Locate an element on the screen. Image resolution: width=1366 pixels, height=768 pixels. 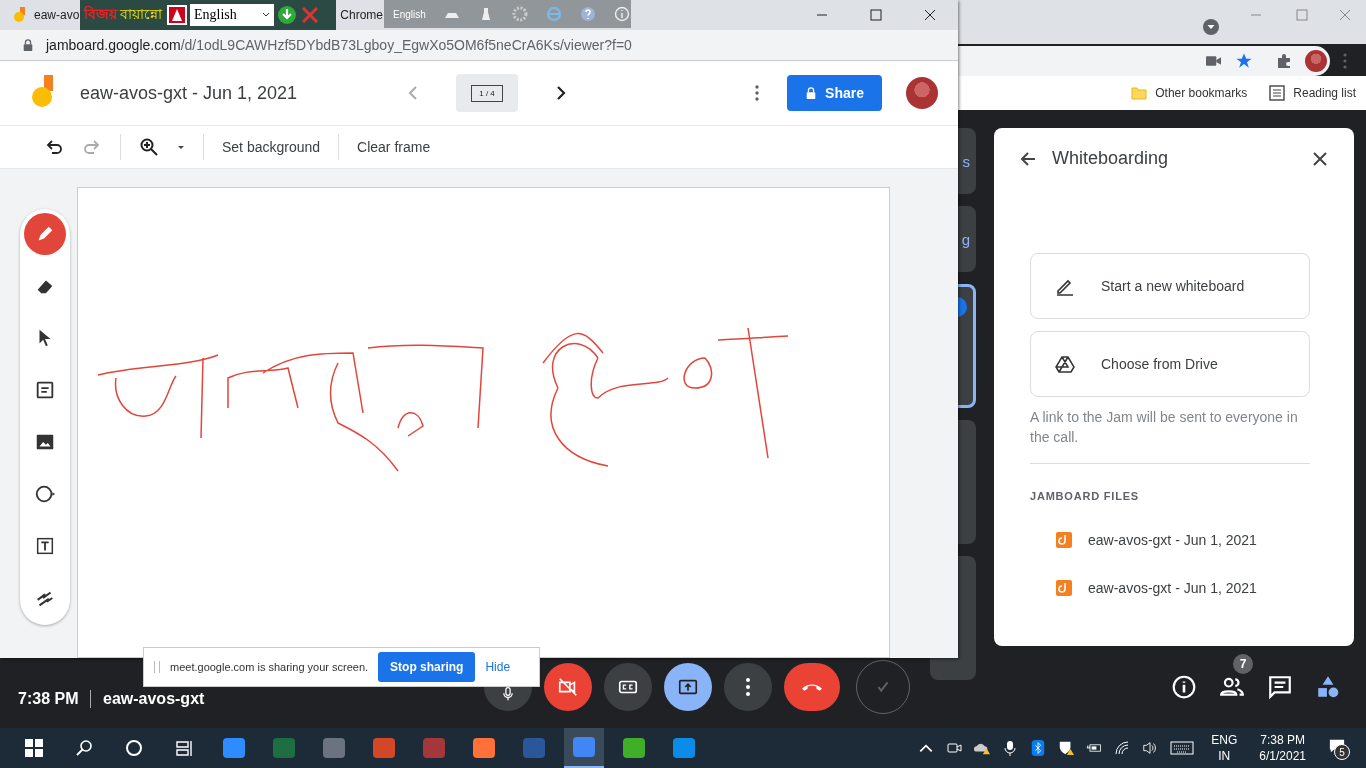
camera-off-button is located at coordinates (568, 687).